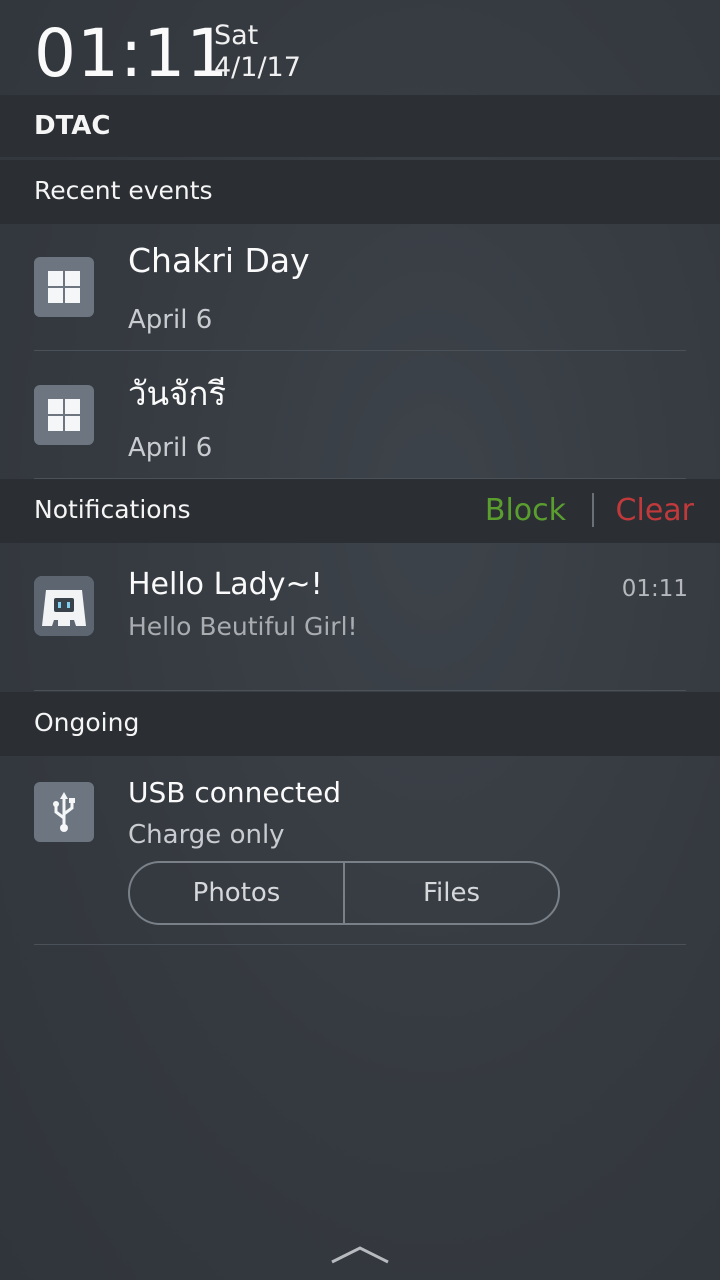 Image resolution: width=720 pixels, height=1280 pixels. What do you see at coordinates (64, 812) in the screenshot?
I see `usb-icon` at bounding box center [64, 812].